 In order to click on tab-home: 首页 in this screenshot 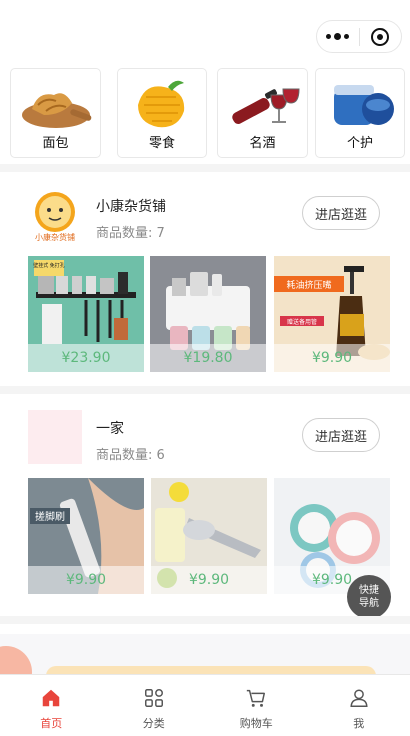, I will do `click(51, 705)`.